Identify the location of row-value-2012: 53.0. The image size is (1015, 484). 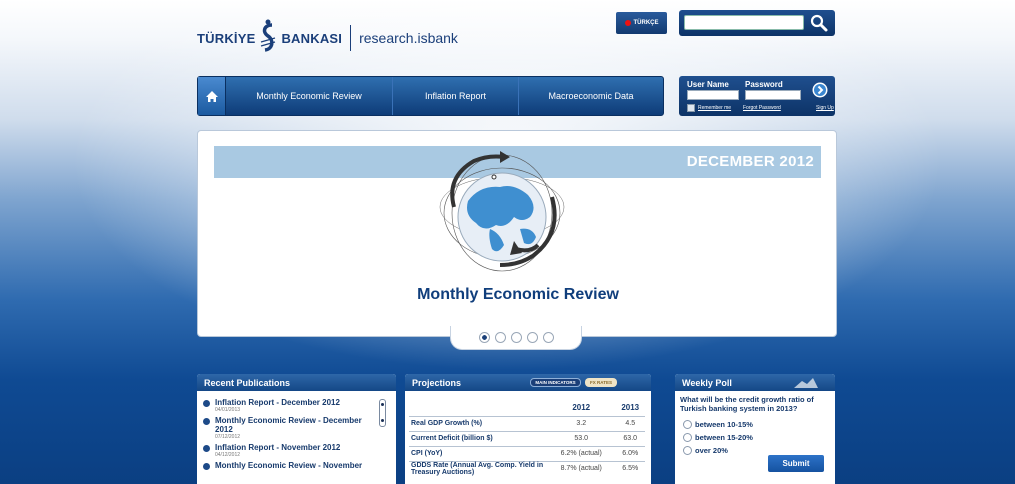
(581, 438).